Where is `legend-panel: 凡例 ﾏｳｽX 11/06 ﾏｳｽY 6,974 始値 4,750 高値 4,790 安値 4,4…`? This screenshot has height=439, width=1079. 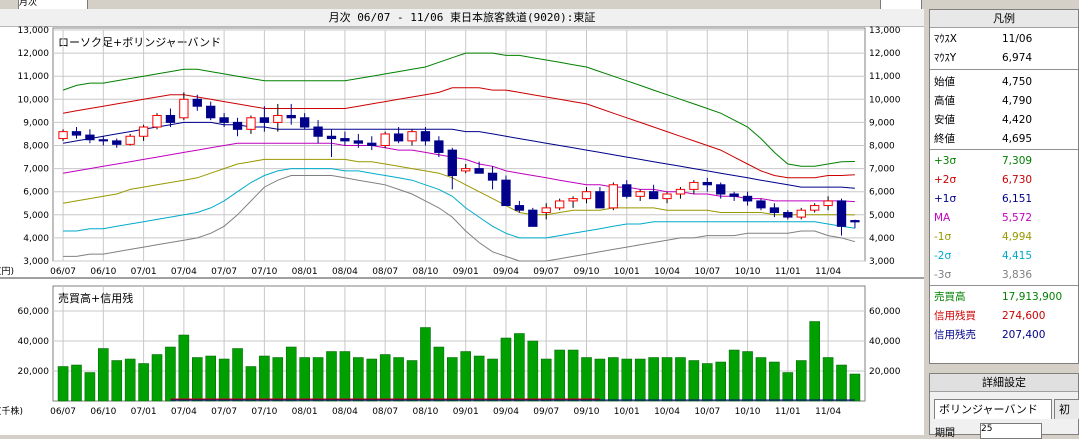 legend-panel: 凡例 ﾏｳｽX 11/06 ﾏｳｽY 6,974 始値 4,750 高値 4,790 安値 4,4… is located at coordinates (1004, 186).